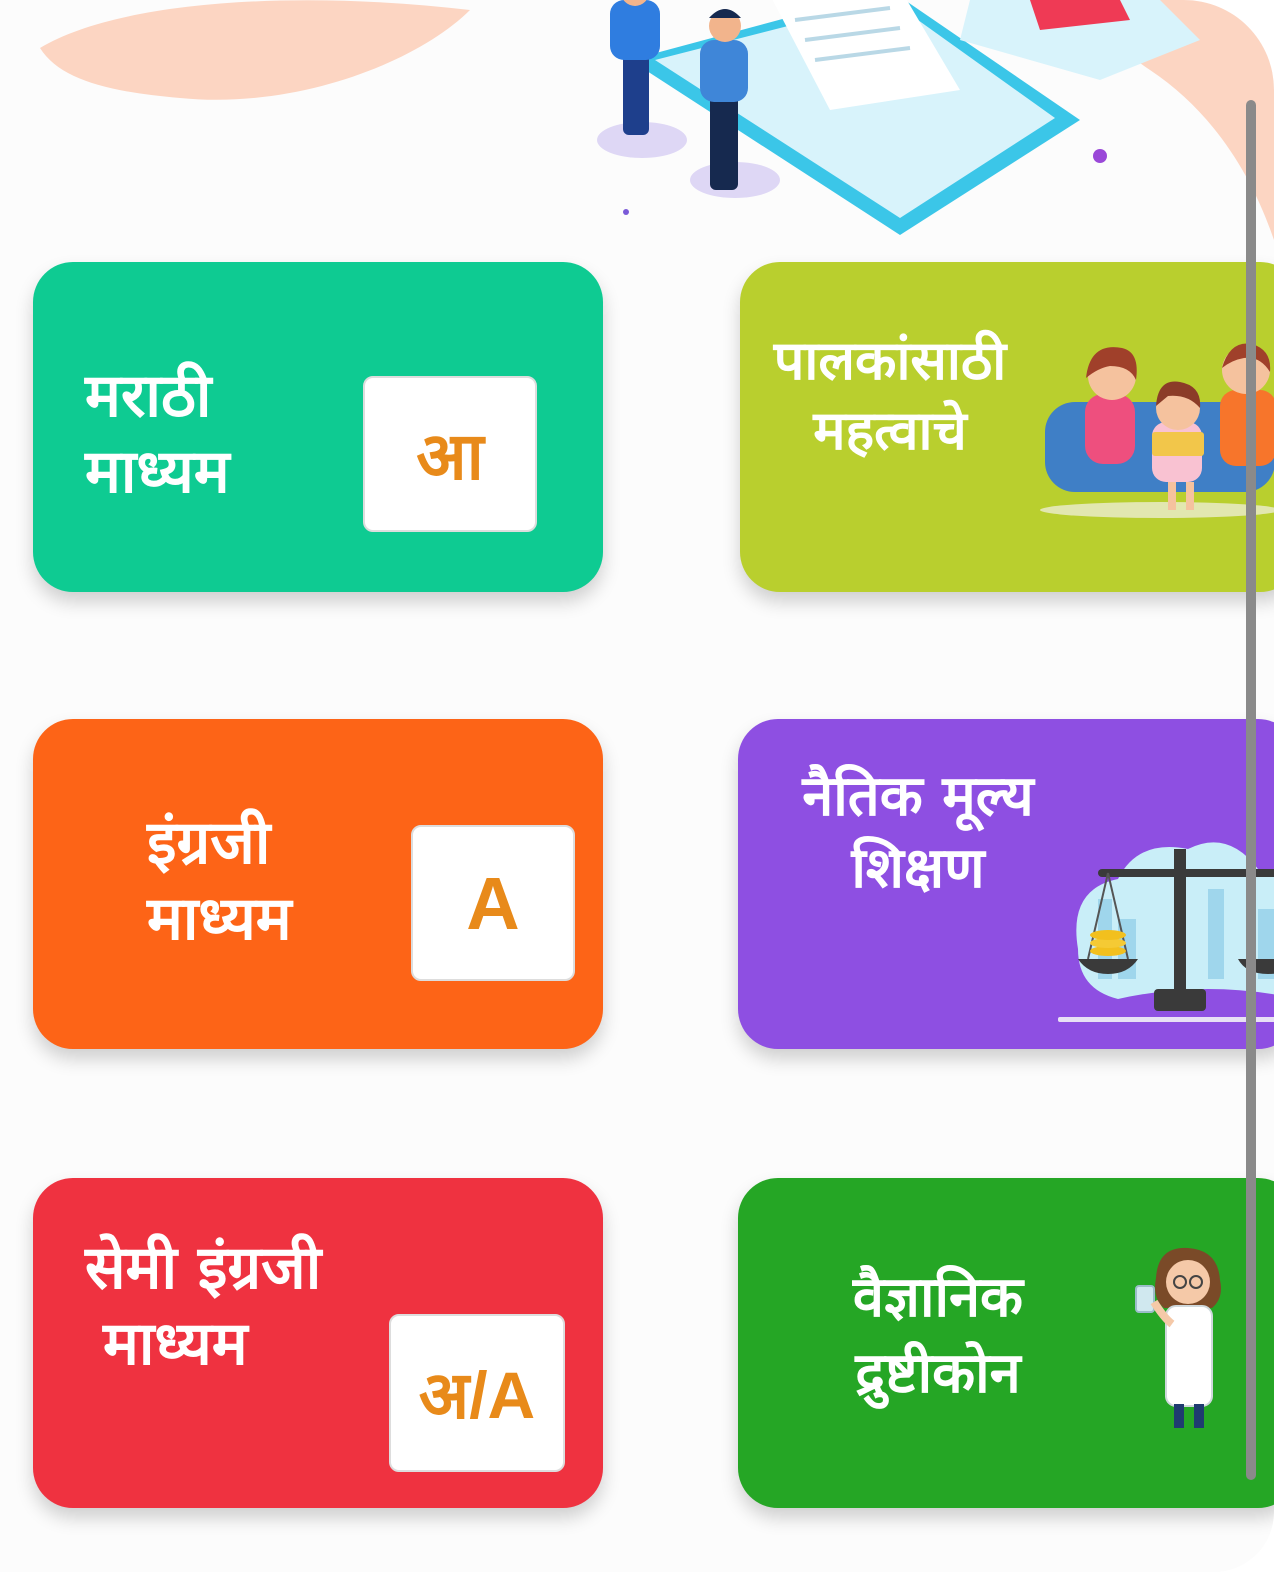  I want to click on tile-for-parents: पालकांसाठी महत्वाचे, so click(1007, 427).